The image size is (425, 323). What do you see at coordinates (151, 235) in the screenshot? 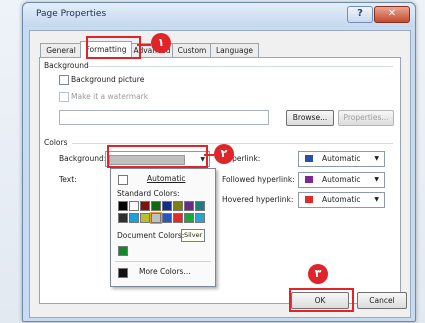
I see `document-colors-label: Document Colors:` at bounding box center [151, 235].